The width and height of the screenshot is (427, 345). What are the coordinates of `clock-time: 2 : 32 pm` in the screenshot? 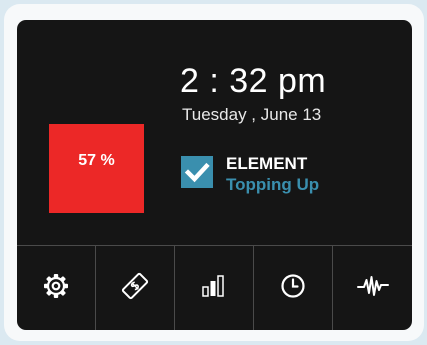 It's located at (253, 81).